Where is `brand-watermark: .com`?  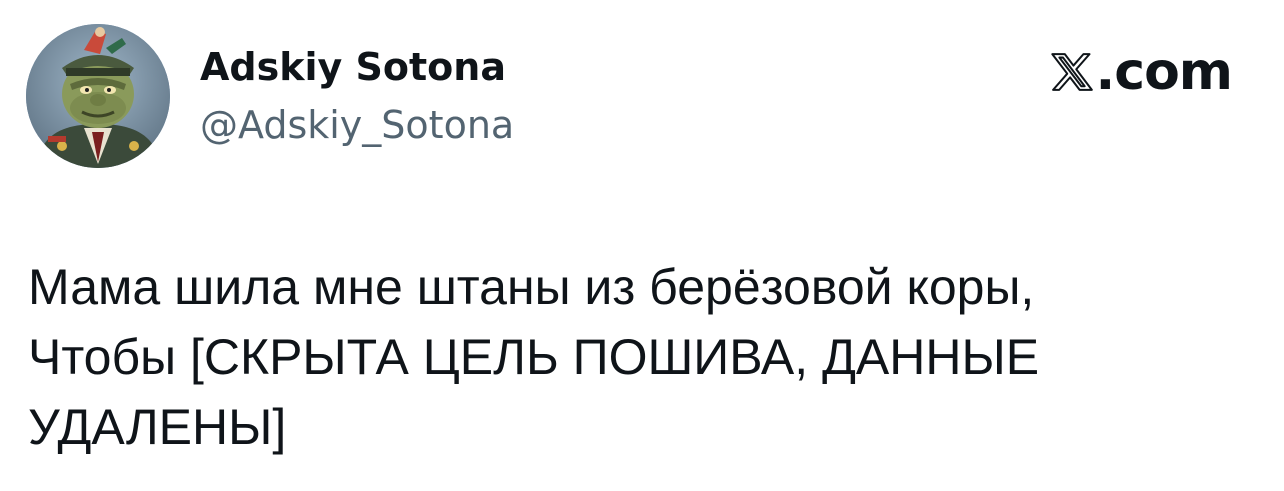 brand-watermark: .com is located at coordinates (1141, 72).